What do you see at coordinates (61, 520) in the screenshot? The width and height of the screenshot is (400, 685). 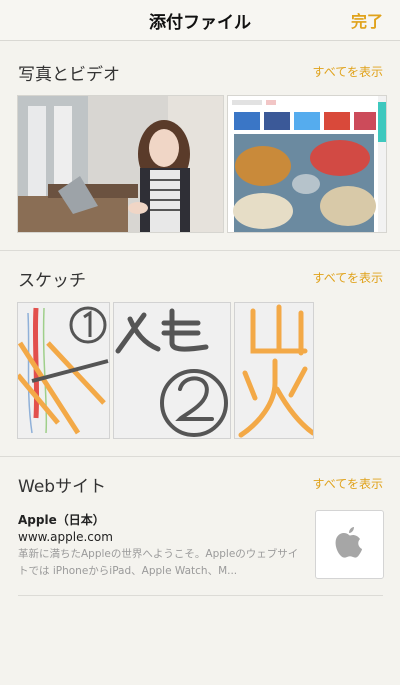 I see `website-title: Apple（日本）` at bounding box center [61, 520].